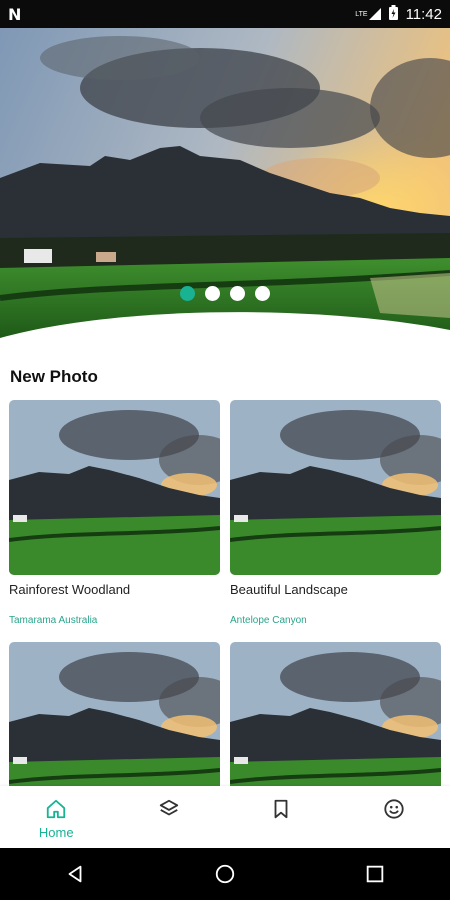 The width and height of the screenshot is (450, 900). I want to click on recents-icon, so click(375, 874).